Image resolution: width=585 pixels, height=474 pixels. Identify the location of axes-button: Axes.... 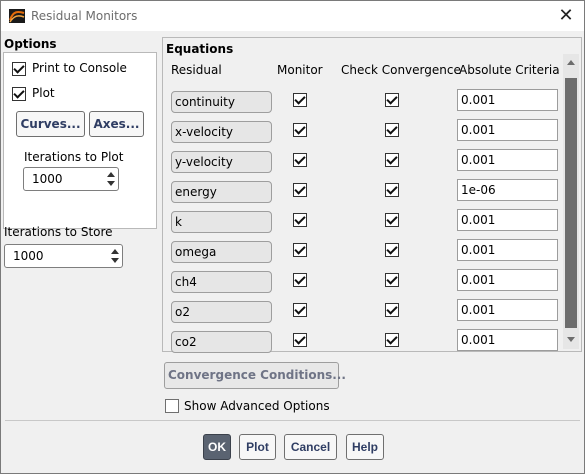
(116, 124).